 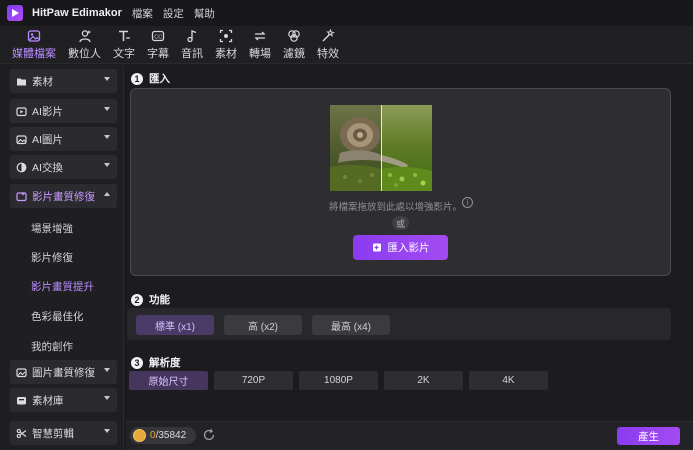 I want to click on tab-text: 文字, so click(x=124, y=44).